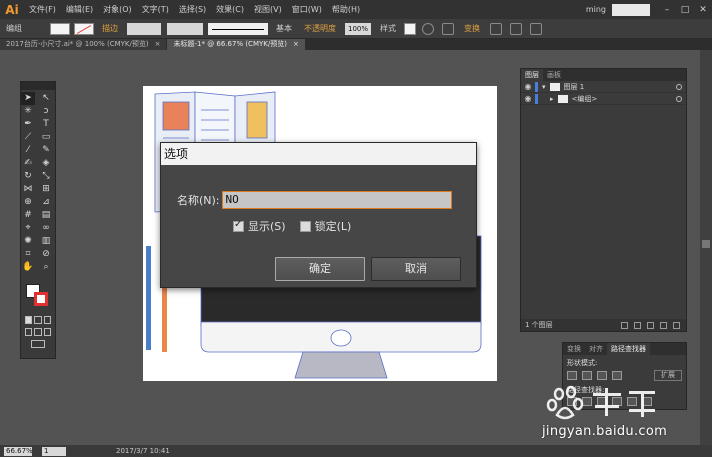 The height and width of the screenshot is (457, 712). Describe the element at coordinates (544, 87) in the screenshot. I see `expand-arrow-icon: ▾` at that location.